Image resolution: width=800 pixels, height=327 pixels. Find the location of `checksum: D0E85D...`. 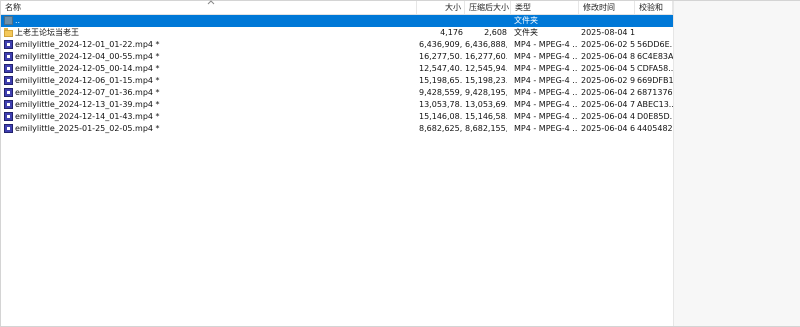

checksum: D0E85D... is located at coordinates (655, 116).